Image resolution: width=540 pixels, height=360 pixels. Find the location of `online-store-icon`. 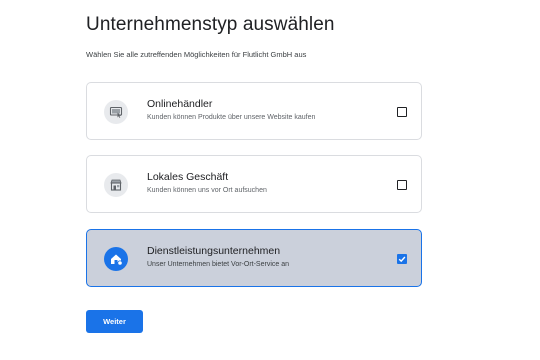

online-store-icon is located at coordinates (116, 112).